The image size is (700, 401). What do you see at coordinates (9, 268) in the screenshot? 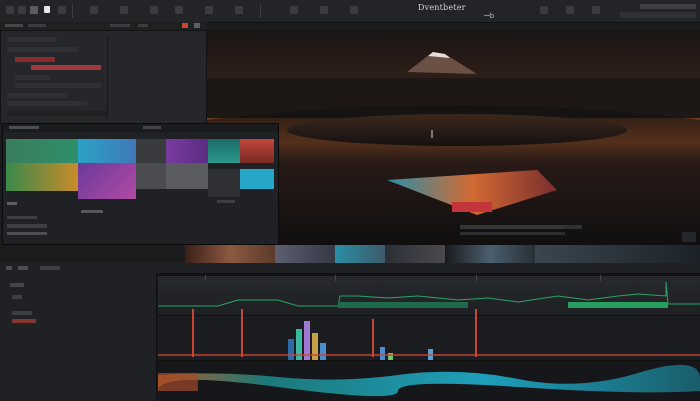
I see `timecode-icon` at bounding box center [9, 268].